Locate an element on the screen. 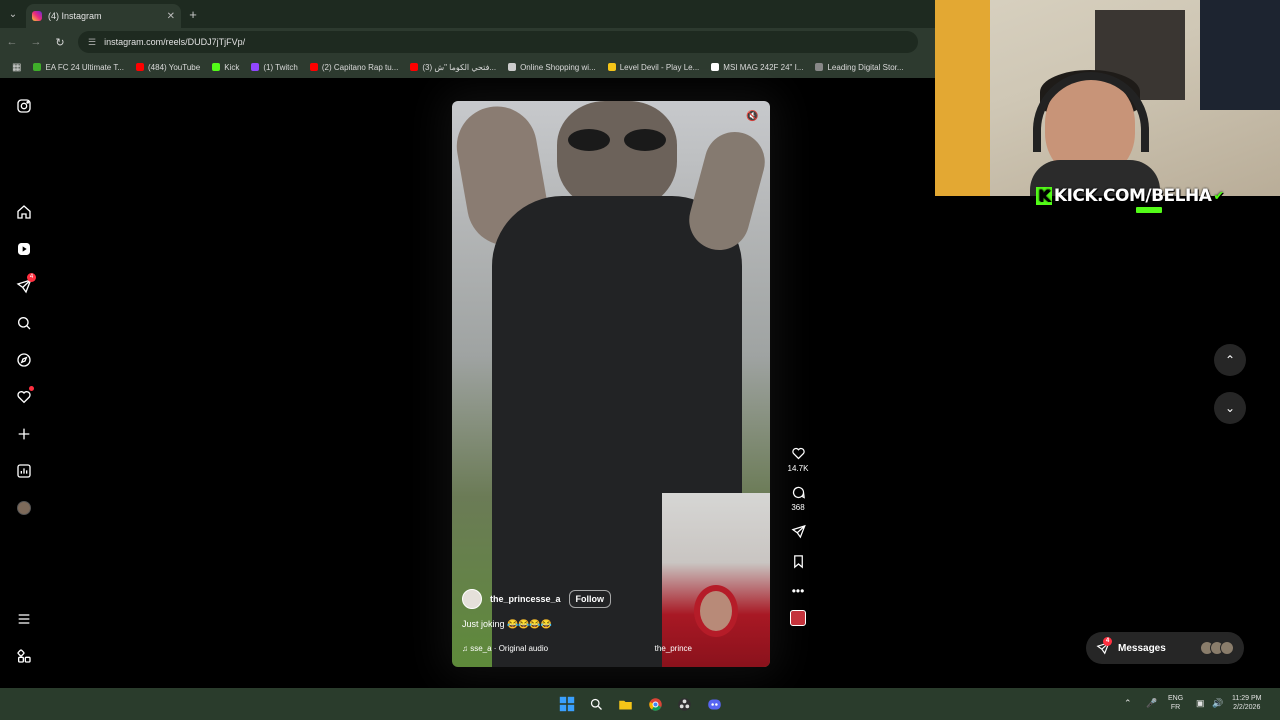 The width and height of the screenshot is (1280, 720). bookmark-item: (1) Twitch is located at coordinates (274, 67).